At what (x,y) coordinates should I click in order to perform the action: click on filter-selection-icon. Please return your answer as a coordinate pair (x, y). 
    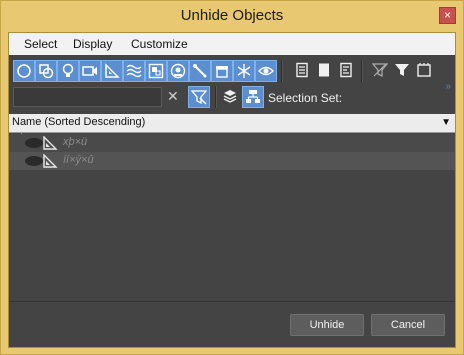
    Looking at the image, I should click on (199, 97).